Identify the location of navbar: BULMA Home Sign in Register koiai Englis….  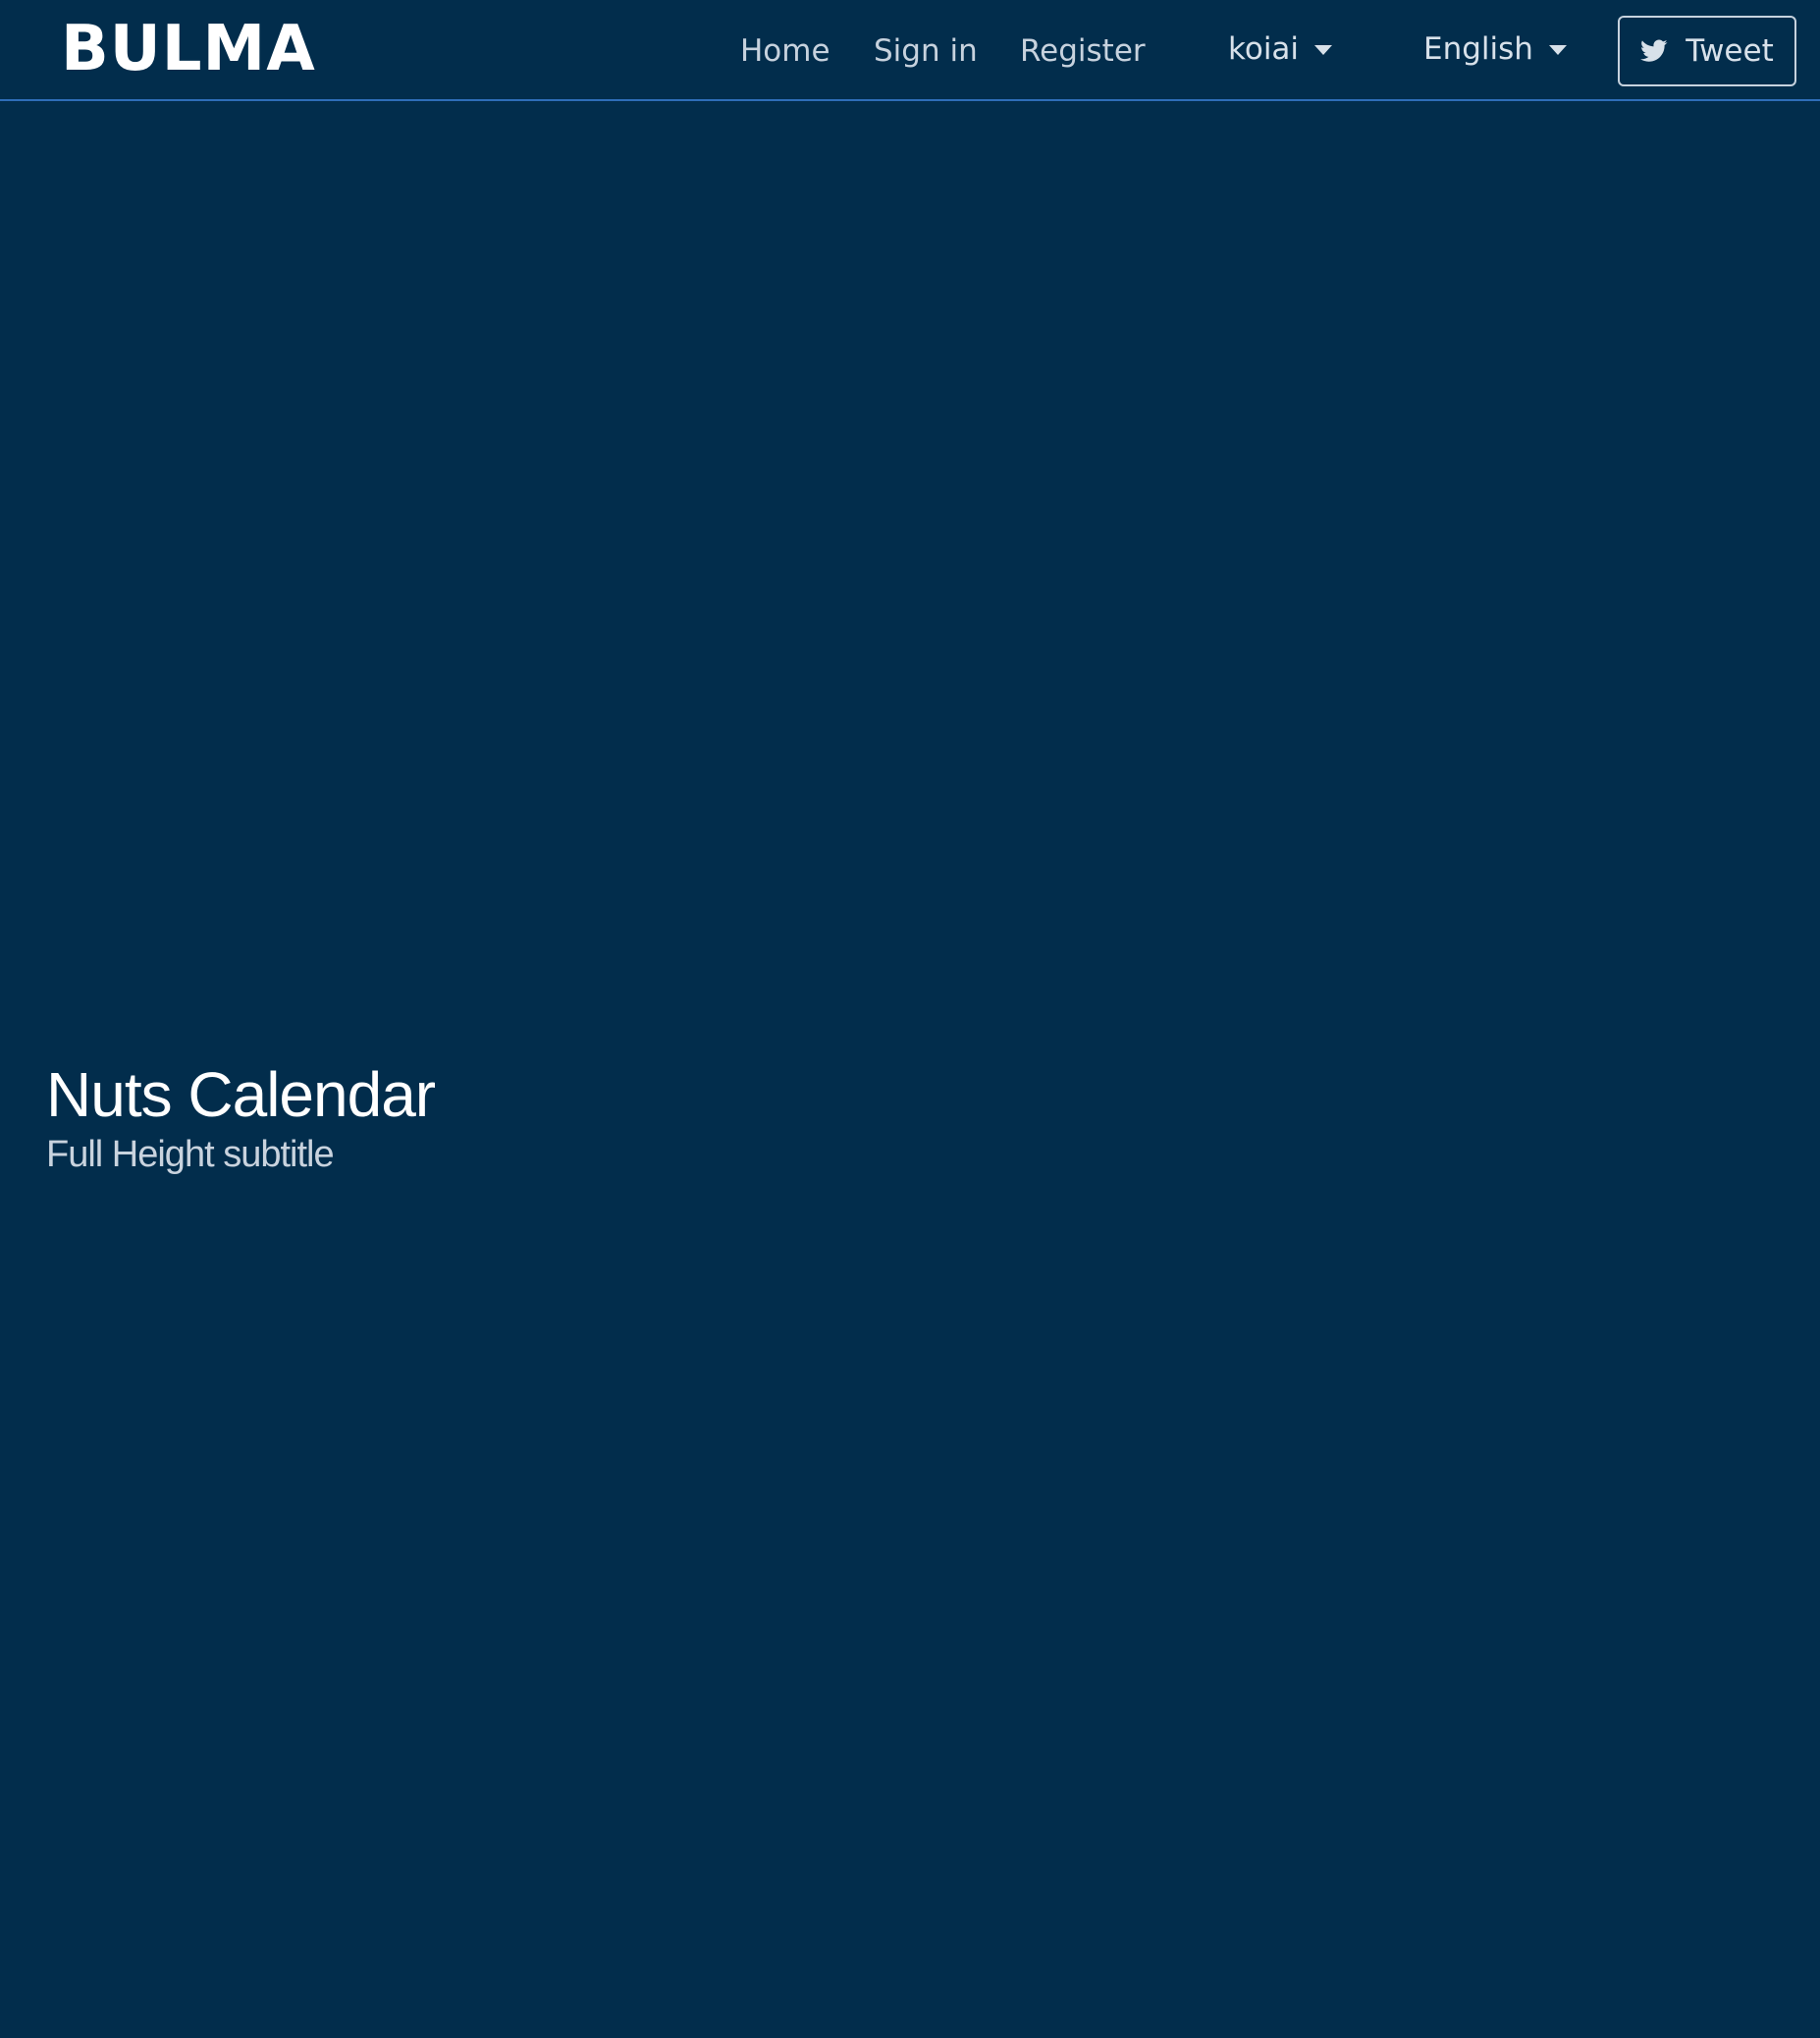
(910, 51).